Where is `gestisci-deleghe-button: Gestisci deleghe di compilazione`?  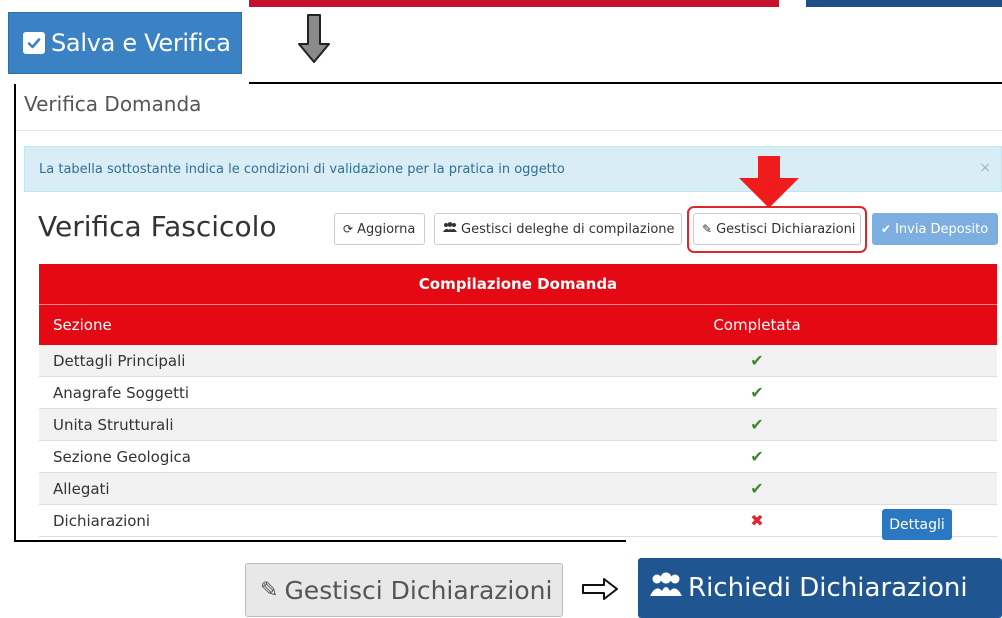
gestisci-deleghe-button: Gestisci deleghe di compilazione is located at coordinates (558, 229).